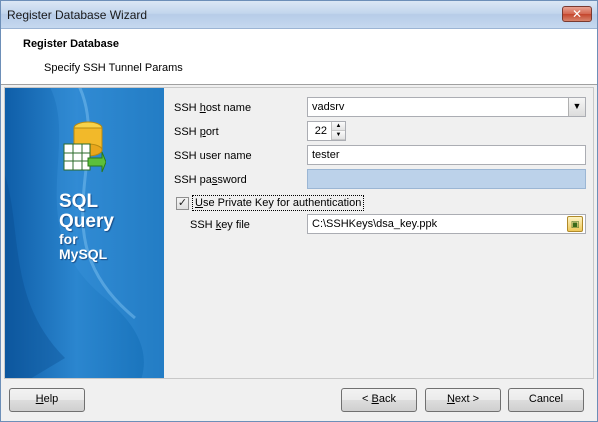 This screenshot has width=598, height=422. What do you see at coordinates (575, 224) in the screenshot?
I see `browse-folder-icon: ▣` at bounding box center [575, 224].